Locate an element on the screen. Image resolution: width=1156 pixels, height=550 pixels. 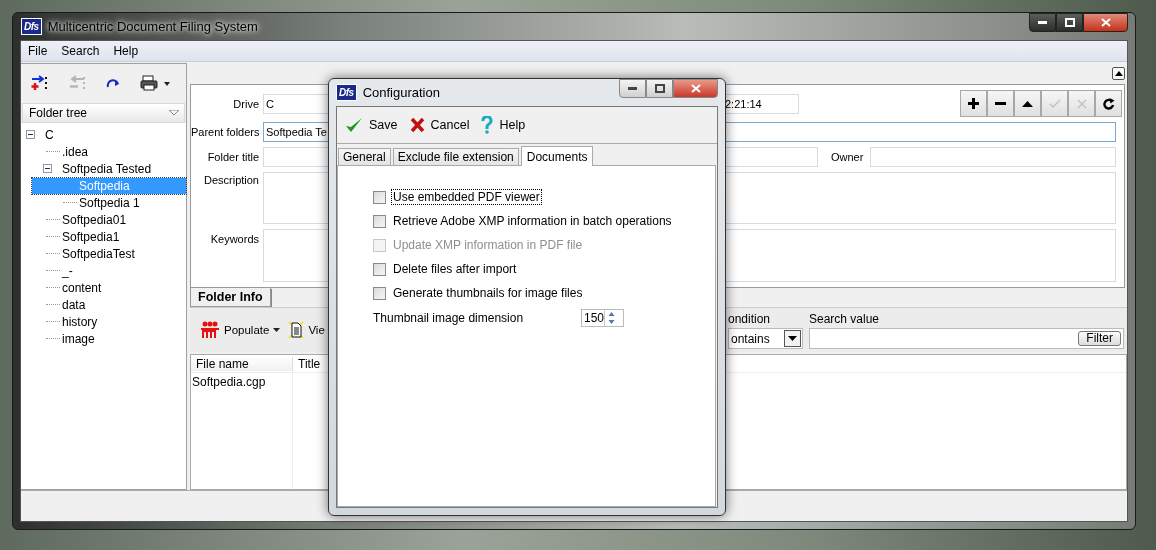
window-title: Multicentric Document Filing System is located at coordinates (152, 26).